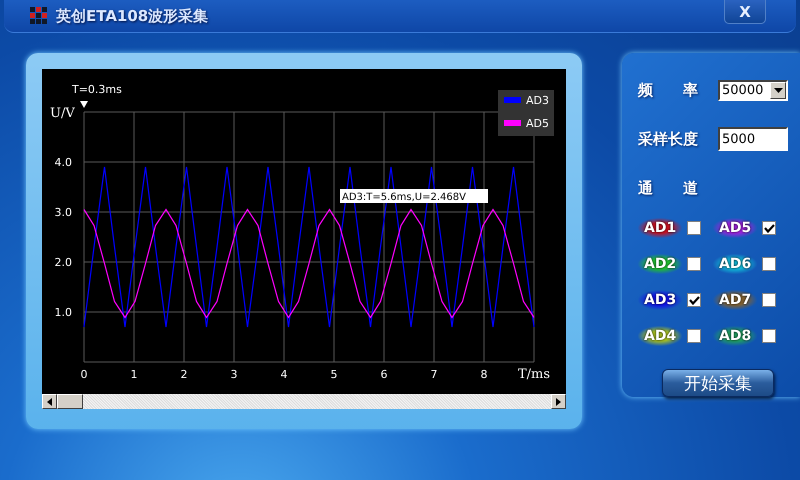 The height and width of the screenshot is (480, 800). I want to click on x-tick-label: 1, so click(134, 374).